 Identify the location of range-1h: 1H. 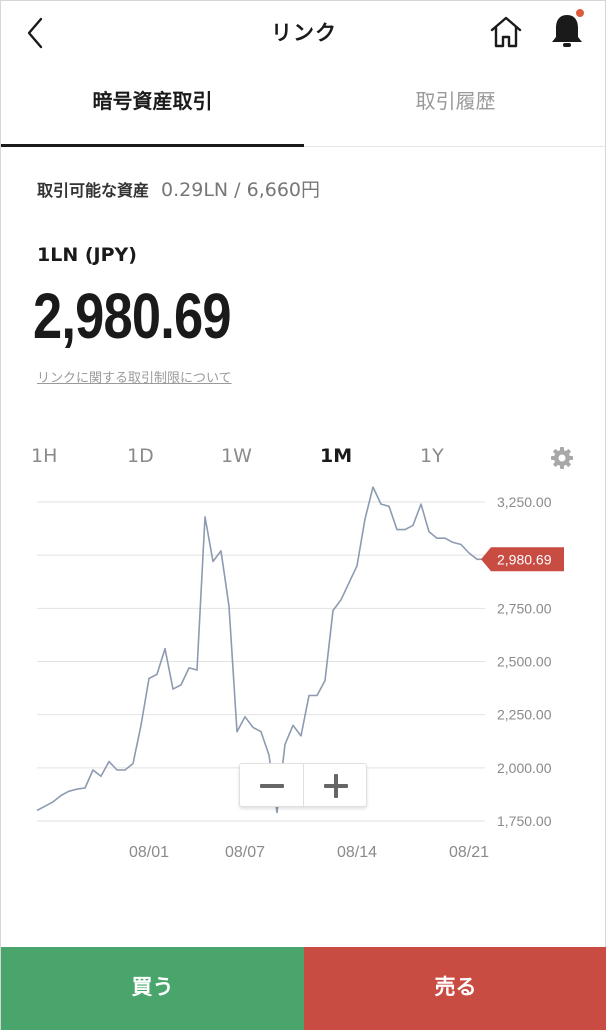
(44, 456).